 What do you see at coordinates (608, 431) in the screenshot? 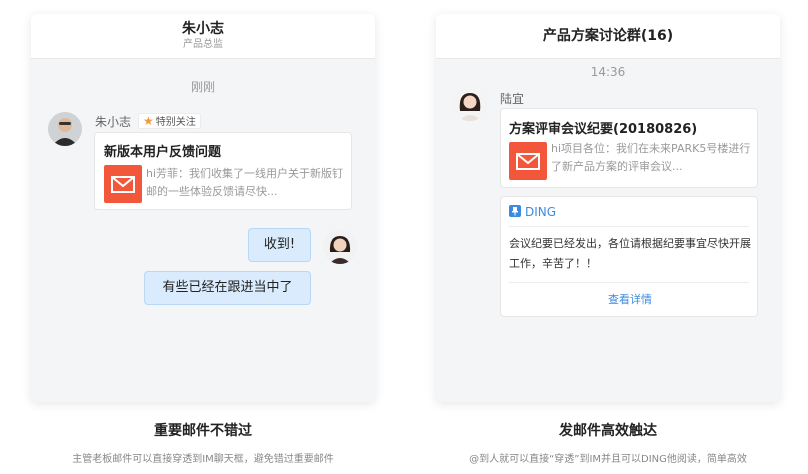
I see `caption-title: 发邮件高效触达` at bounding box center [608, 431].